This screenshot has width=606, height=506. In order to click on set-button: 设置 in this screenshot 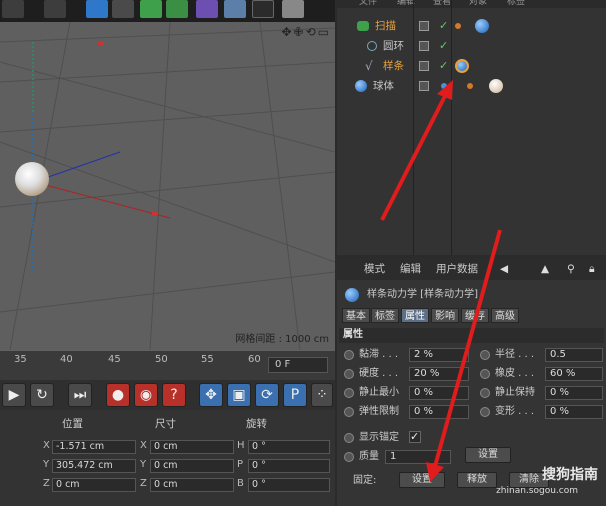, I will do `click(488, 455)`.